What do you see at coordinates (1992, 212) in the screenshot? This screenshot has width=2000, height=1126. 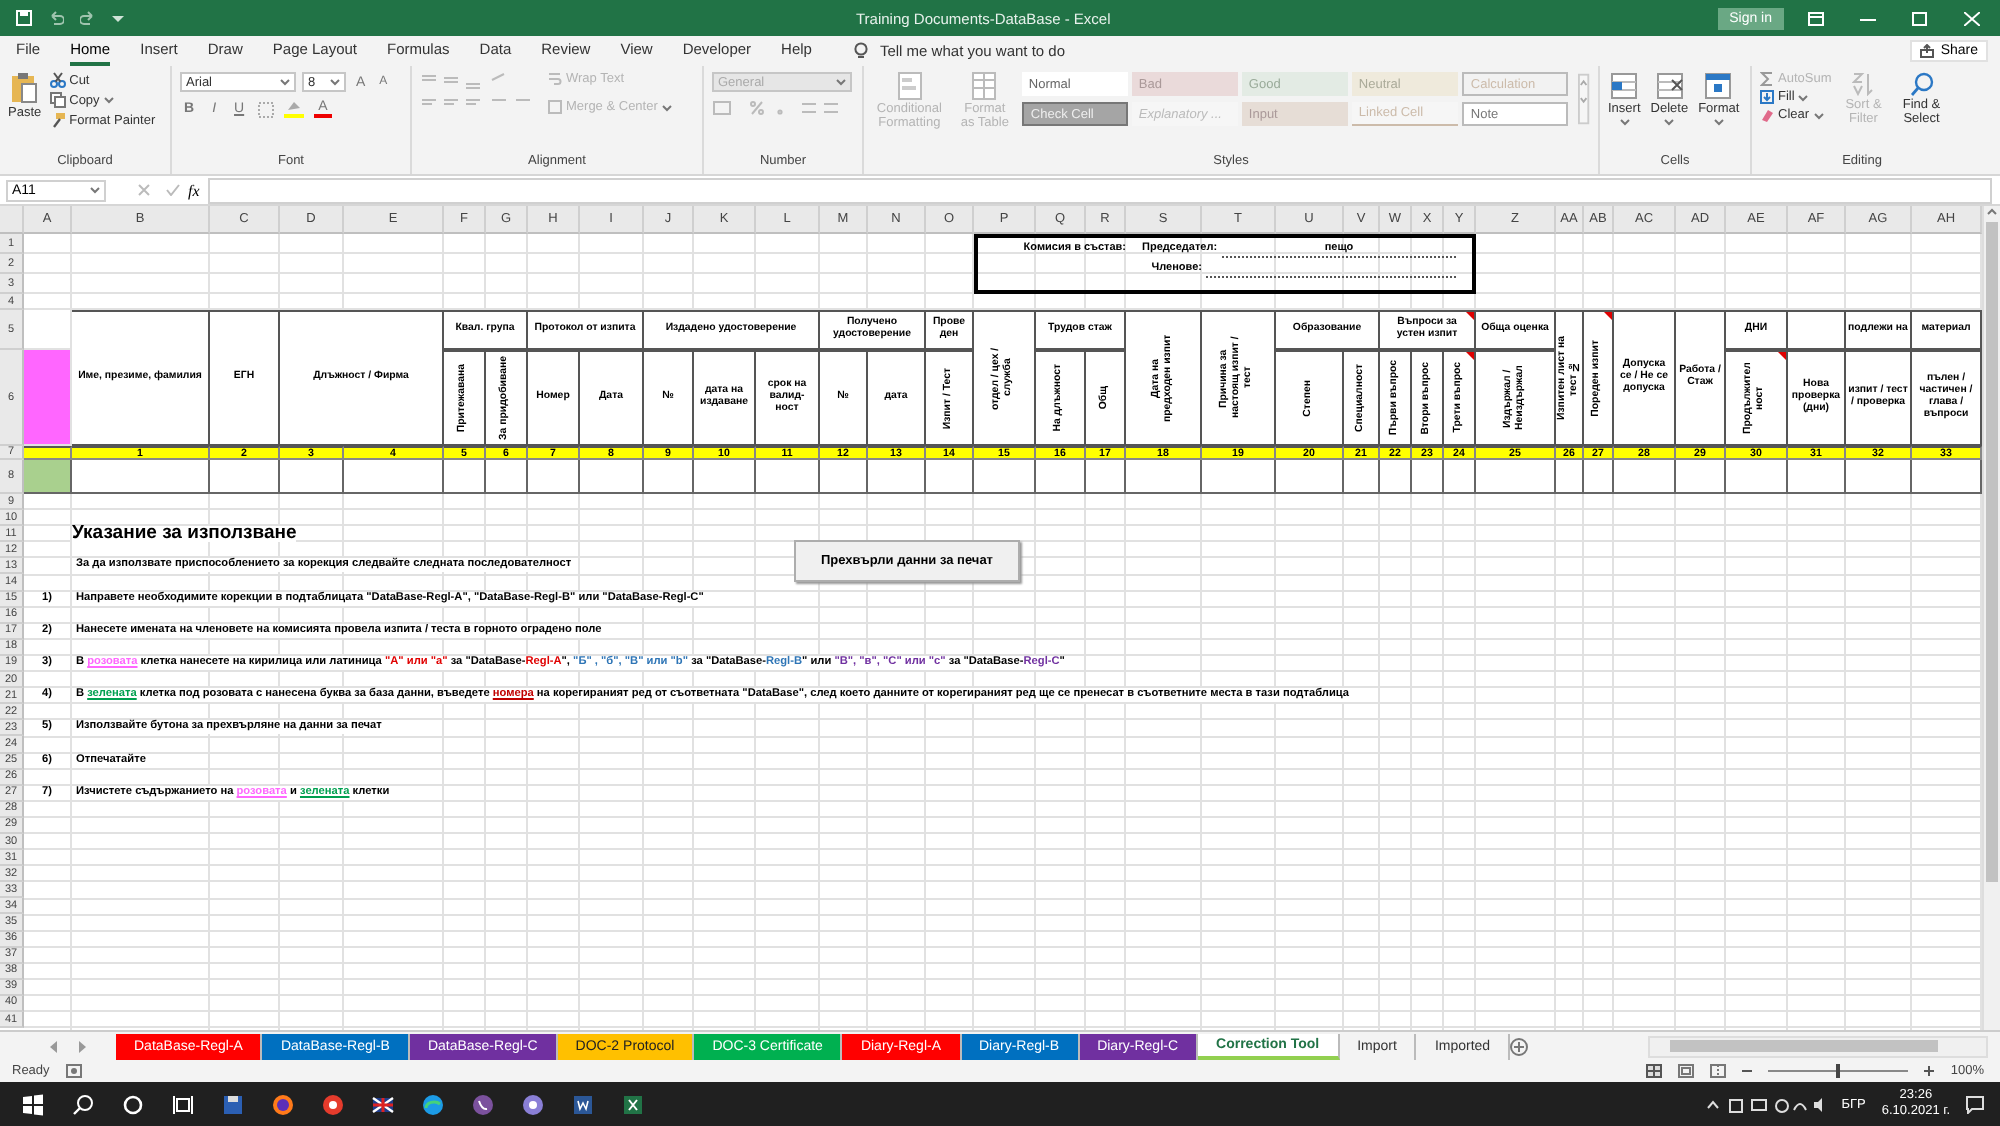 I see `scroll-up-icon` at bounding box center [1992, 212].